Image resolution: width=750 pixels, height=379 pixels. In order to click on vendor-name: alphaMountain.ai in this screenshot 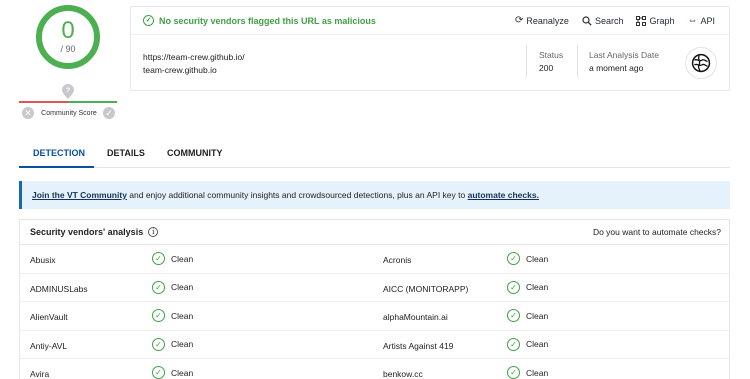, I will do `click(415, 317)`.